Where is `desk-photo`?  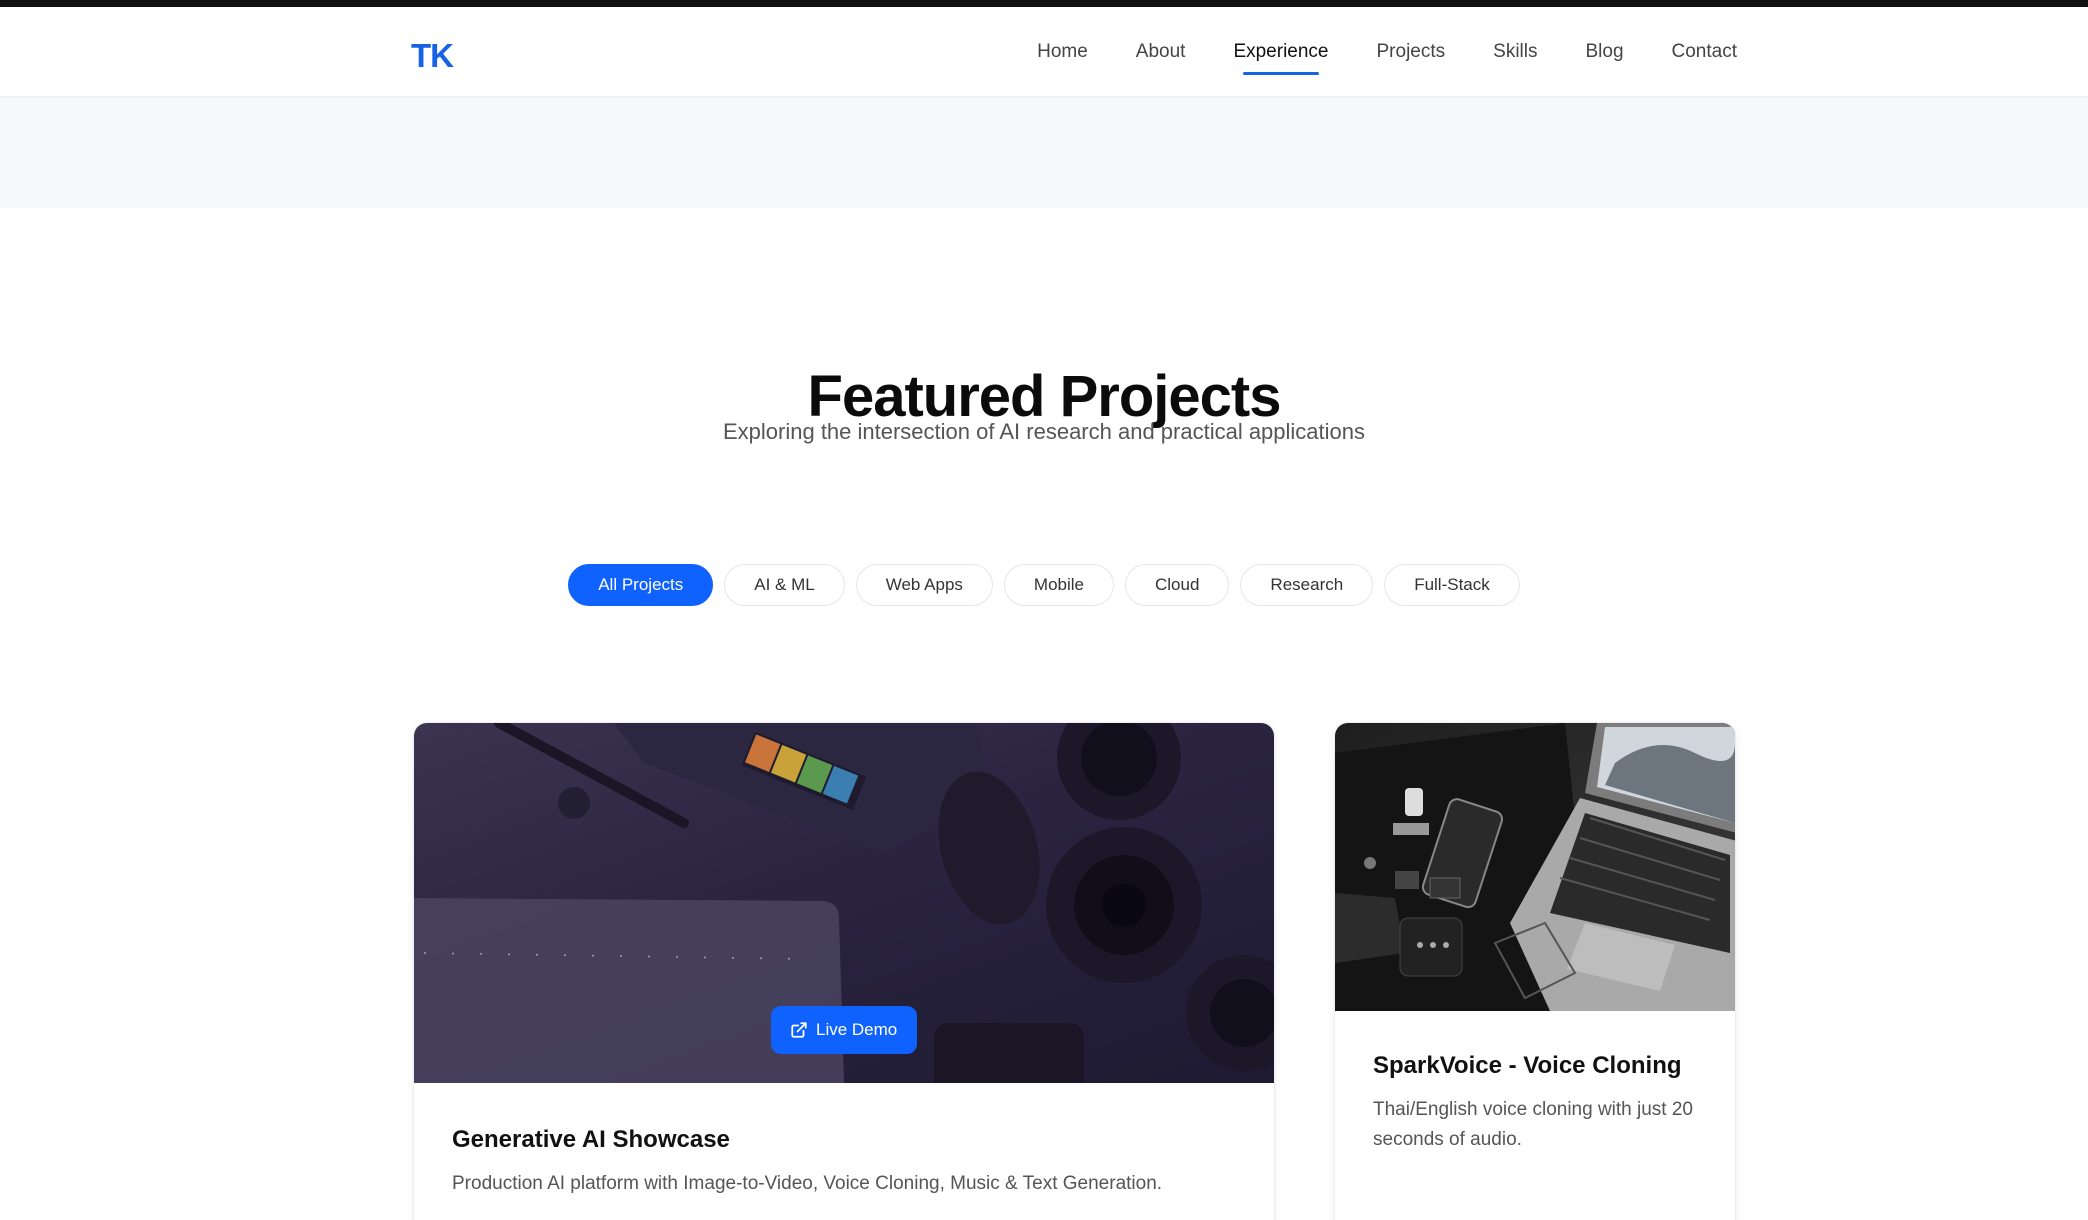 desk-photo is located at coordinates (1535, 867).